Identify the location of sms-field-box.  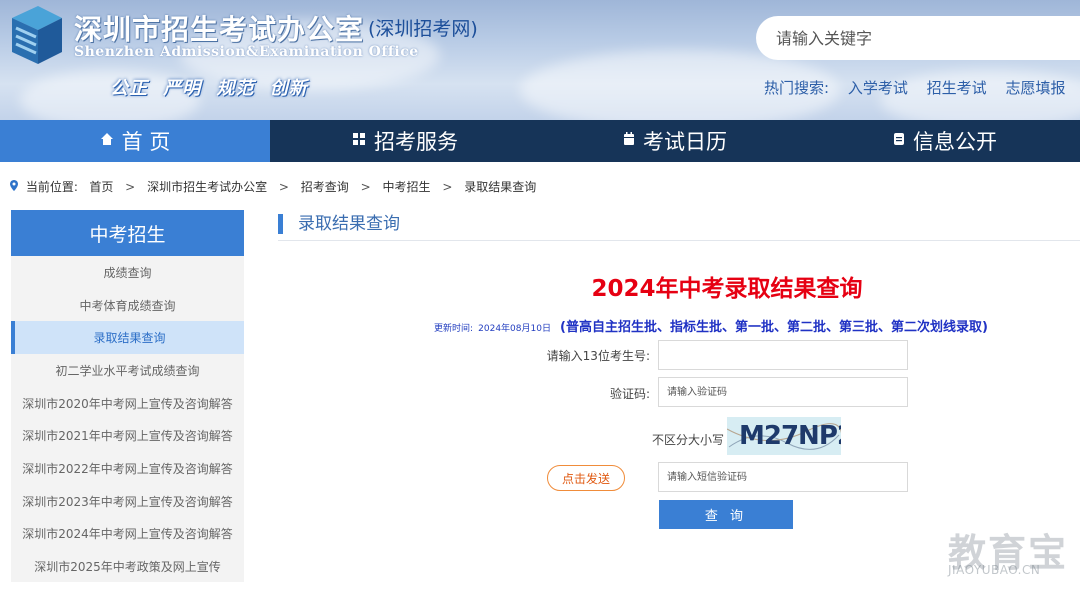
(783, 477).